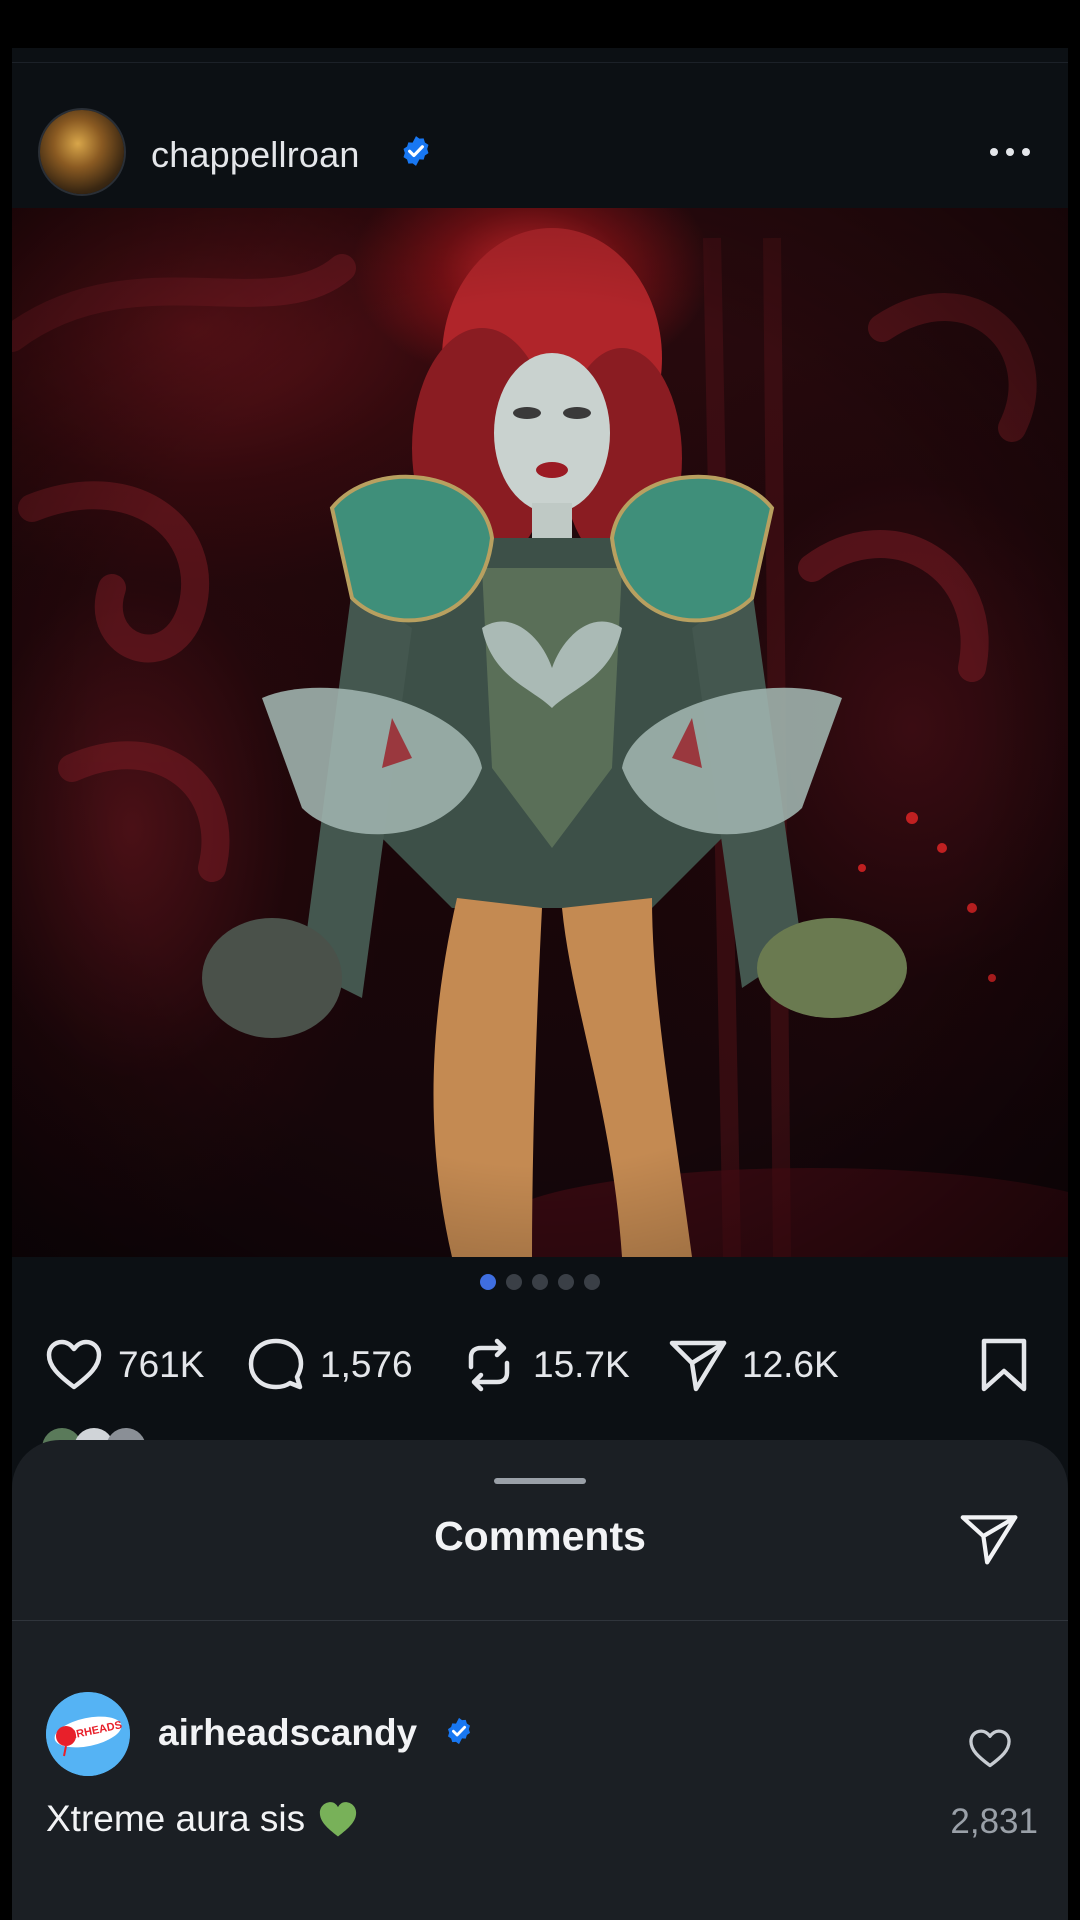 This screenshot has width=1080, height=1920. I want to click on airheads-logo: AIRHEADS, so click(88, 1734).